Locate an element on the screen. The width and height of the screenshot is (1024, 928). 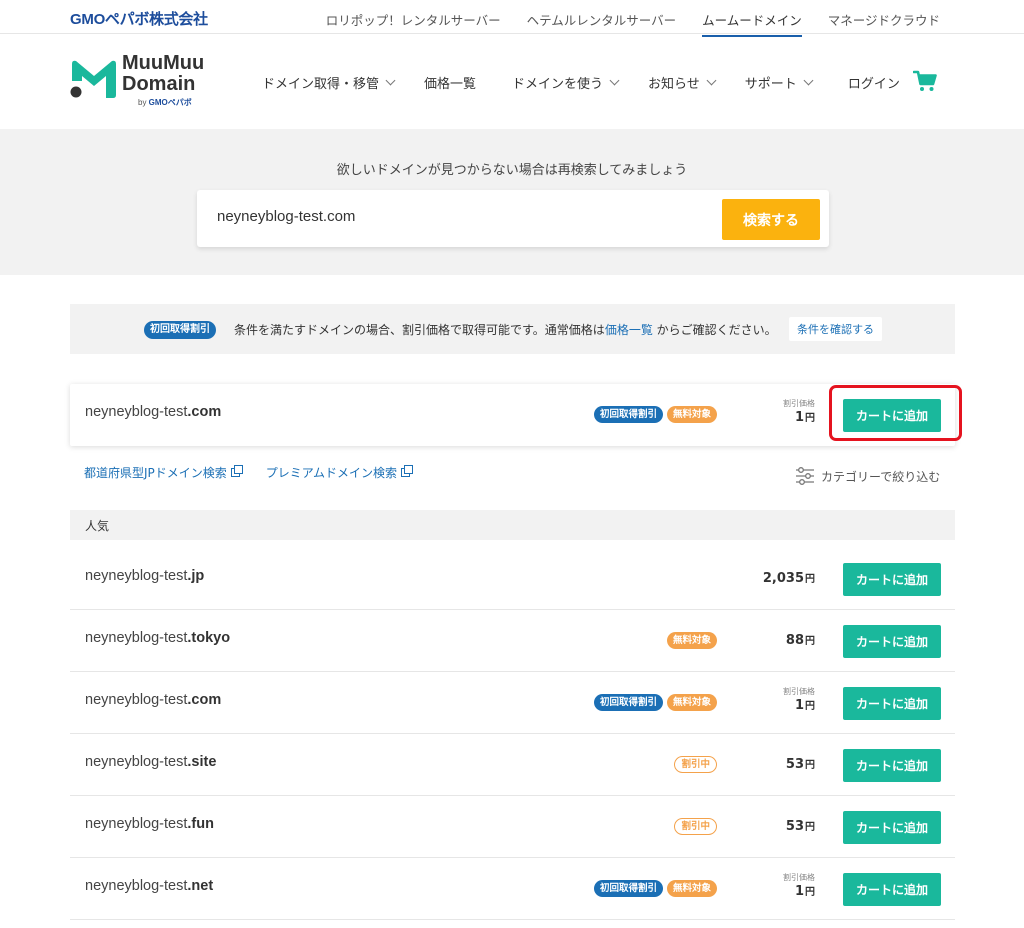
gmo-pepabo-logo: GMOペパボ株式会社 is located at coordinates (139, 18).